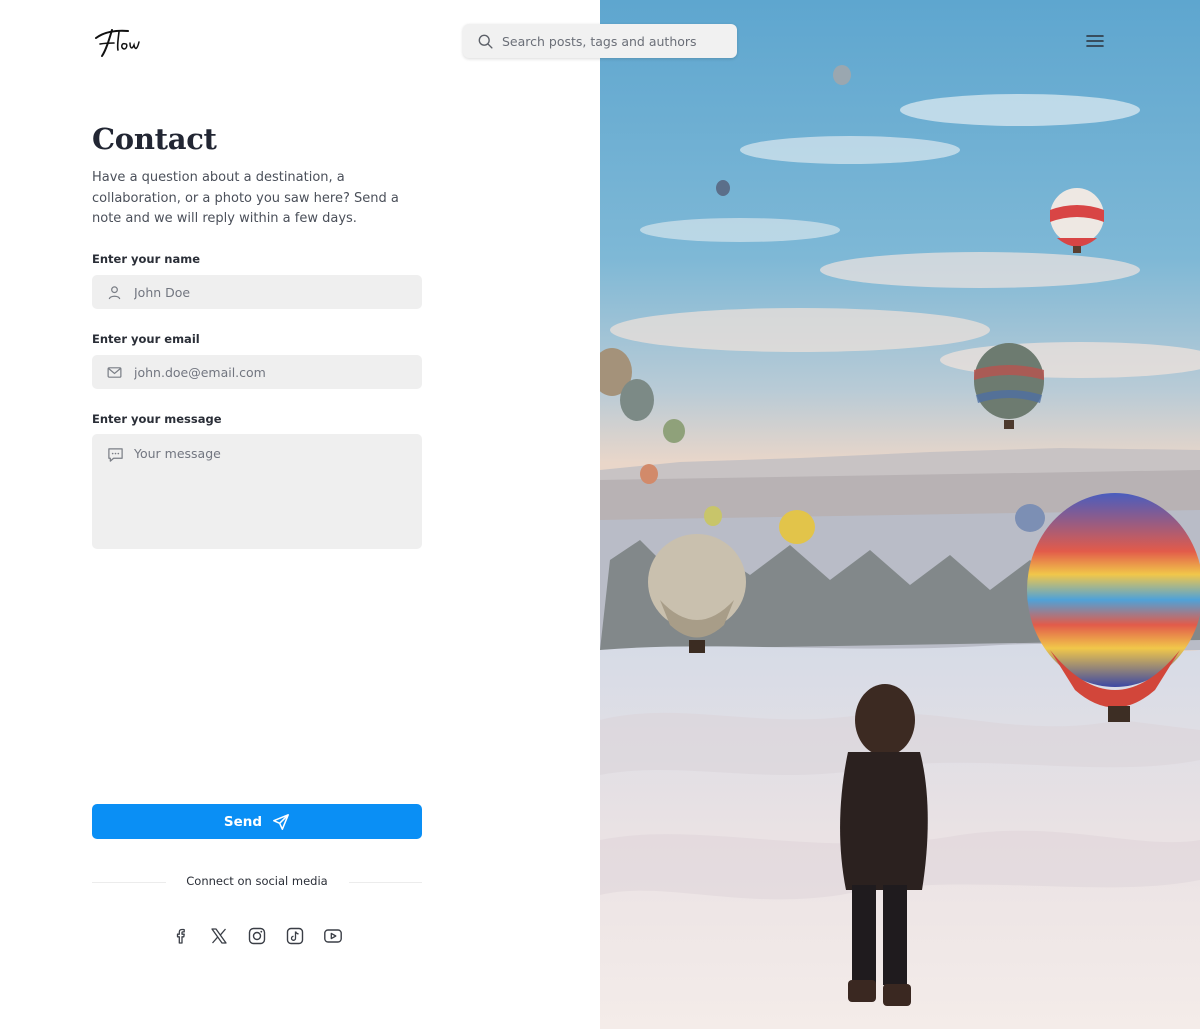  I want to click on message-field, so click(257, 491).